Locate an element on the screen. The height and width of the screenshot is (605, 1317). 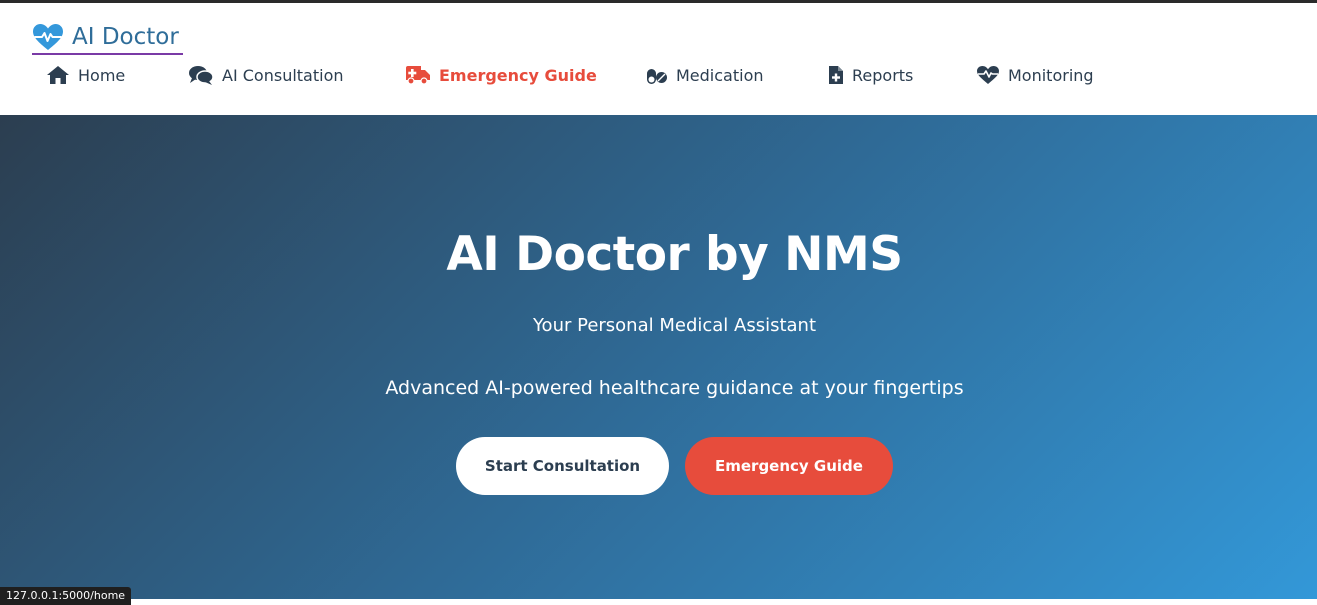
nav-item-home: Home is located at coordinates (85, 75).